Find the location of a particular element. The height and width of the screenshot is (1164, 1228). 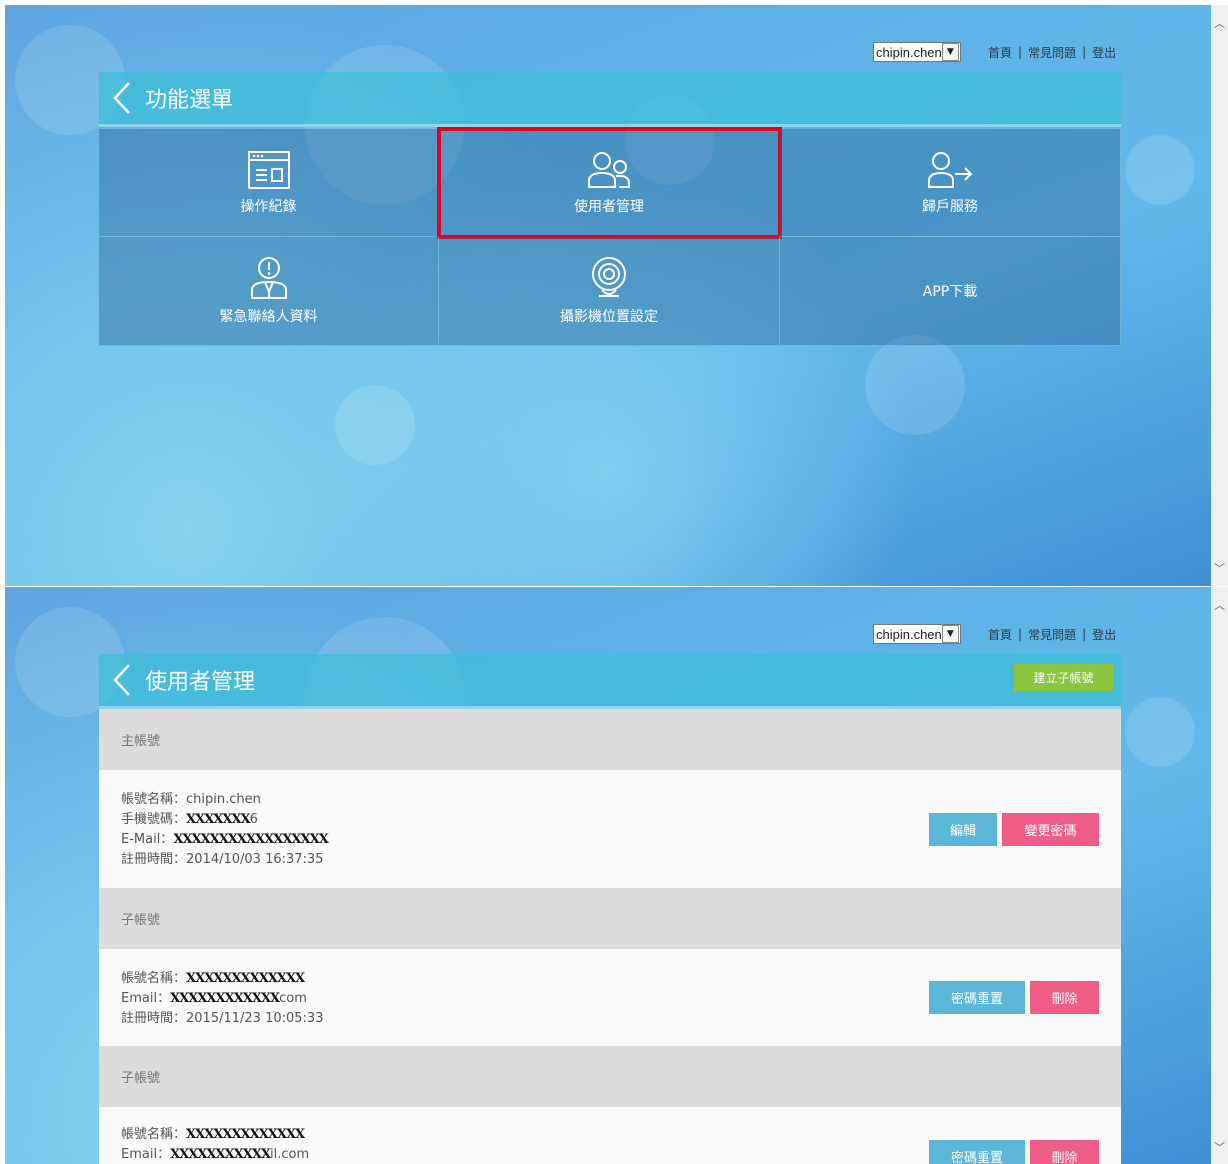

field-label: 手機號碼： is located at coordinates (154, 819).